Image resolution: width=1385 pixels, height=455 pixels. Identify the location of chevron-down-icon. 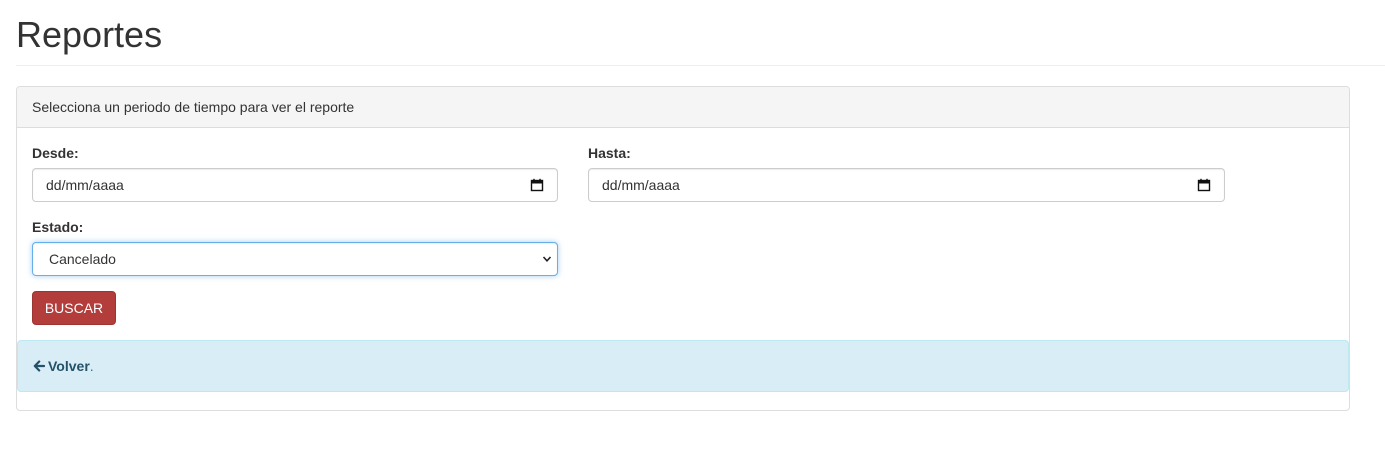
(547, 259).